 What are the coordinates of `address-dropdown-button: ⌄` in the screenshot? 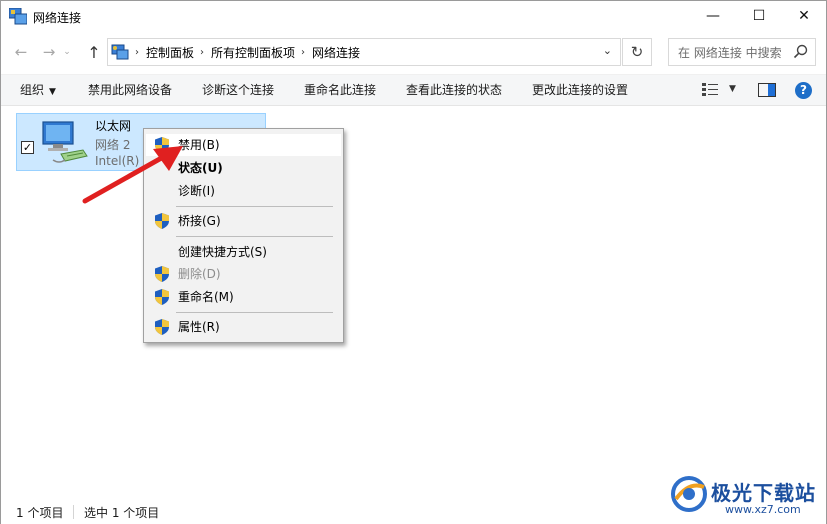 It's located at (607, 50).